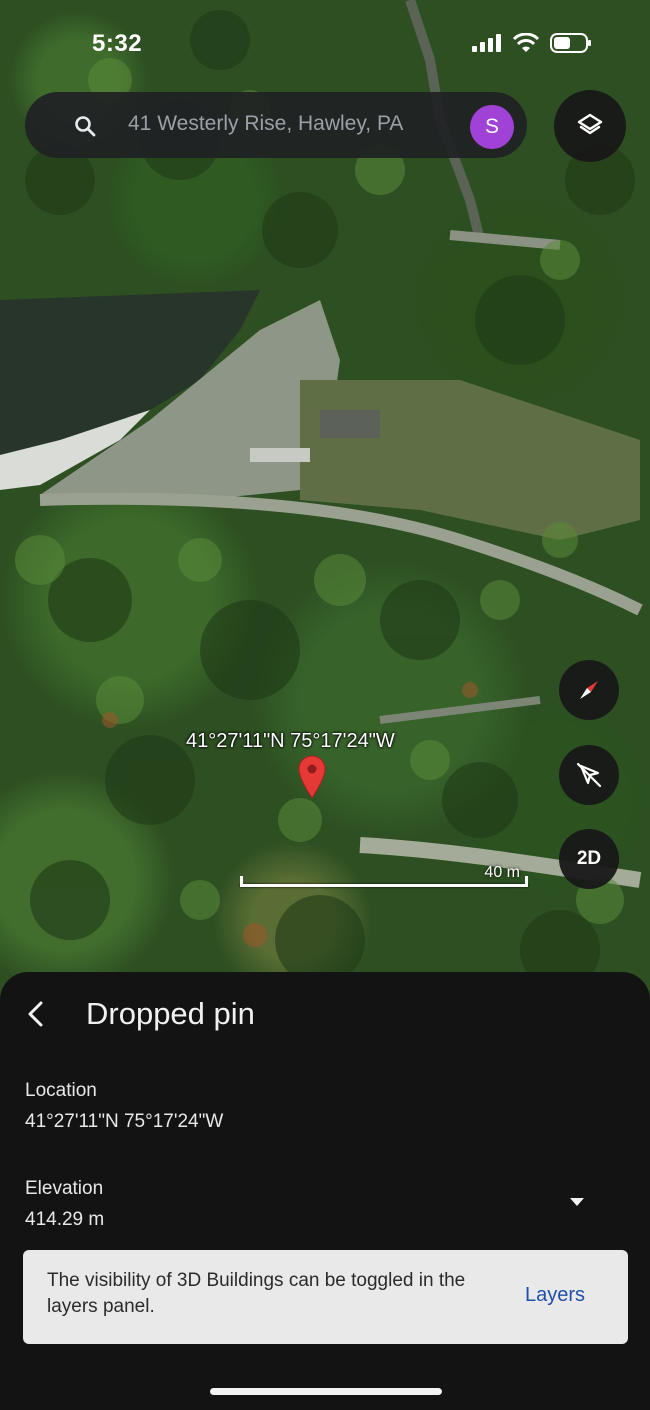  I want to click on battery-icon, so click(570, 43).